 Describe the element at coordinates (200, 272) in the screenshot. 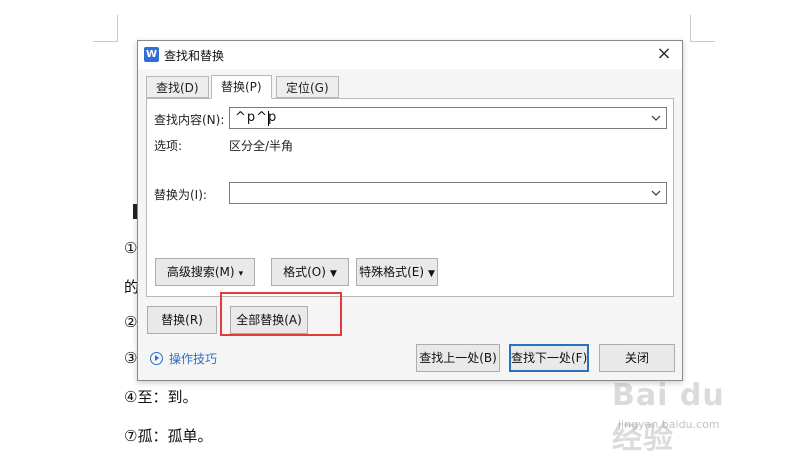

I see `advanced-search-label: 高级搜索(M)` at that location.